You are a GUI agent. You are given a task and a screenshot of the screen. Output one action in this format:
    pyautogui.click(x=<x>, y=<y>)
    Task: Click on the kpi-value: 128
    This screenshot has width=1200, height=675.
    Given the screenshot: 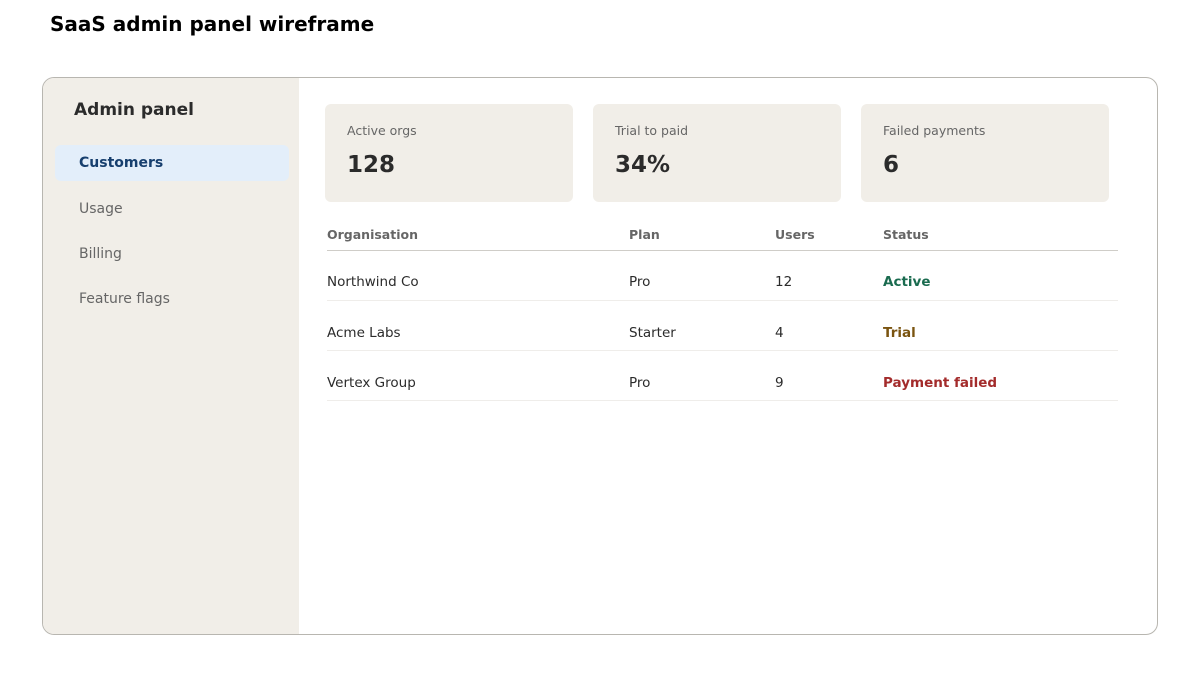 What is the action you would take?
    pyautogui.click(x=371, y=165)
    